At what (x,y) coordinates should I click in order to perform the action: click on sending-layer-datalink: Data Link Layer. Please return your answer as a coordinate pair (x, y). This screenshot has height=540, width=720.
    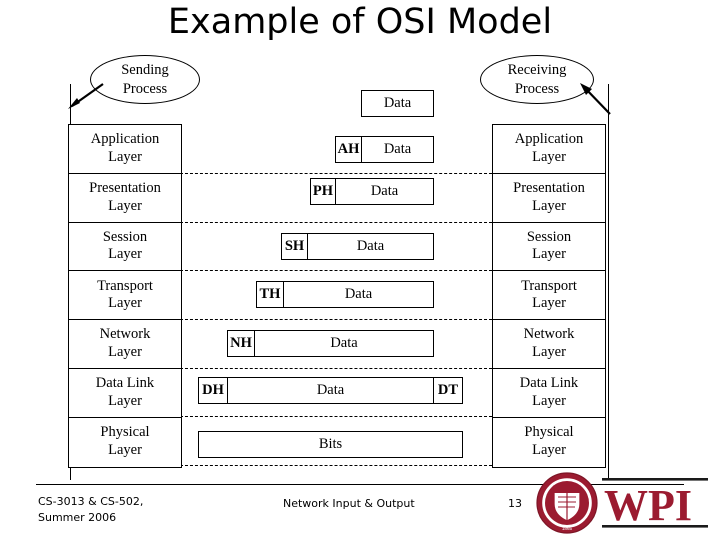
    Looking at the image, I should click on (125, 393).